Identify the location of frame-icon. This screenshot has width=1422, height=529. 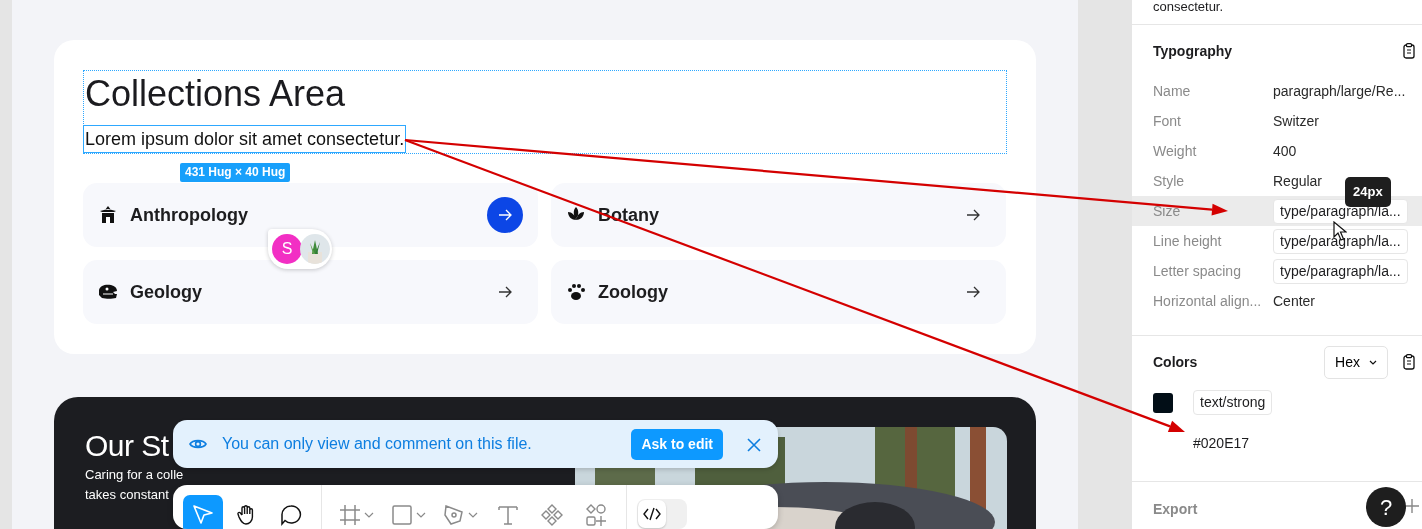
(350, 515).